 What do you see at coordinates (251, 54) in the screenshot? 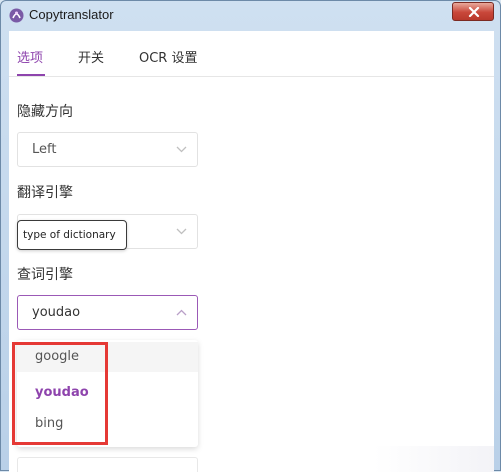
I see `tab-bar: 选项 开关 OCR 设置` at bounding box center [251, 54].